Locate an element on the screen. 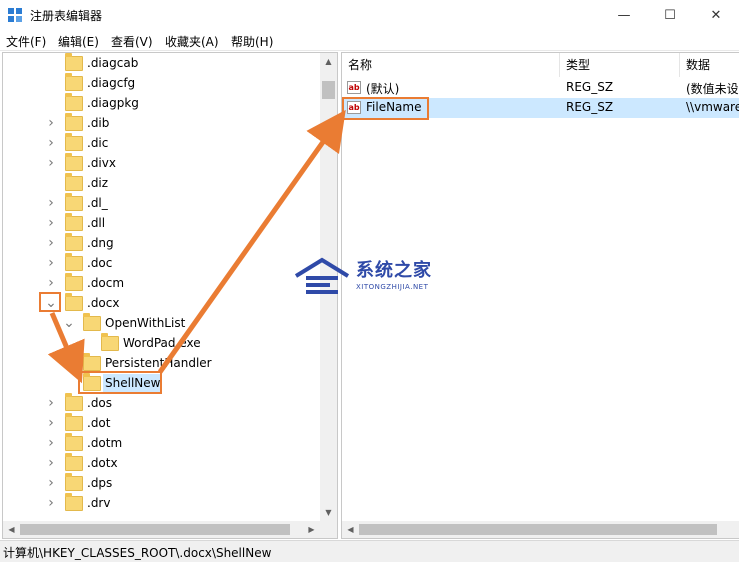  arrow-to-filename is located at coordinates (251, 241).